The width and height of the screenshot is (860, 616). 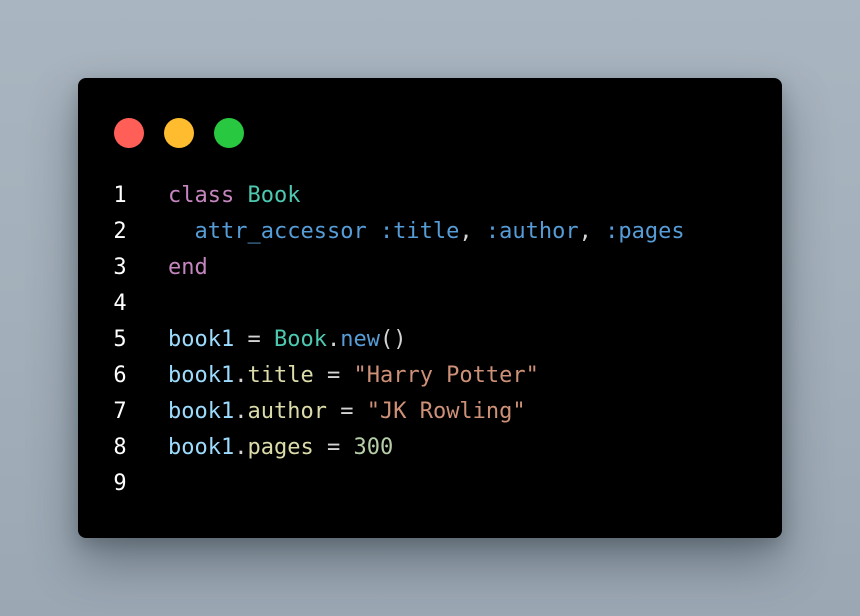 What do you see at coordinates (280, 231) in the screenshot?
I see `code-token: attr_accessor` at bounding box center [280, 231].